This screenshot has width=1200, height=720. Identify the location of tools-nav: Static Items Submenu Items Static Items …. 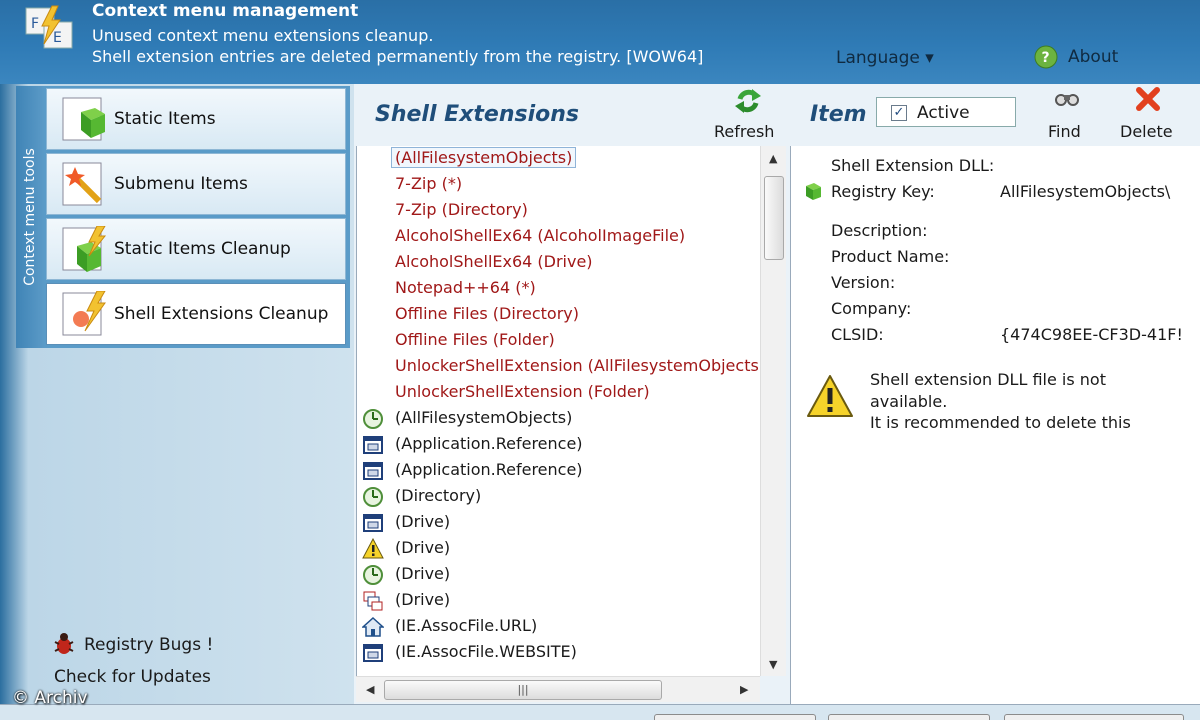
(197, 217).